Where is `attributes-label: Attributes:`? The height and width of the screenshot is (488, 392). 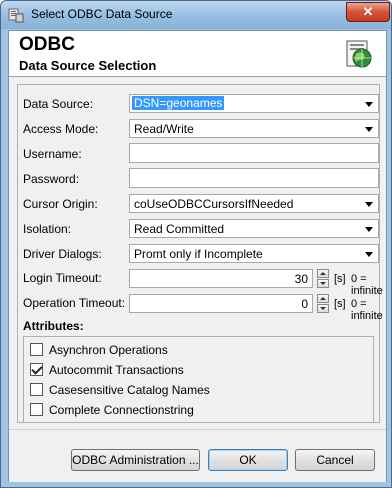
attributes-label: Attributes: is located at coordinates (53, 326).